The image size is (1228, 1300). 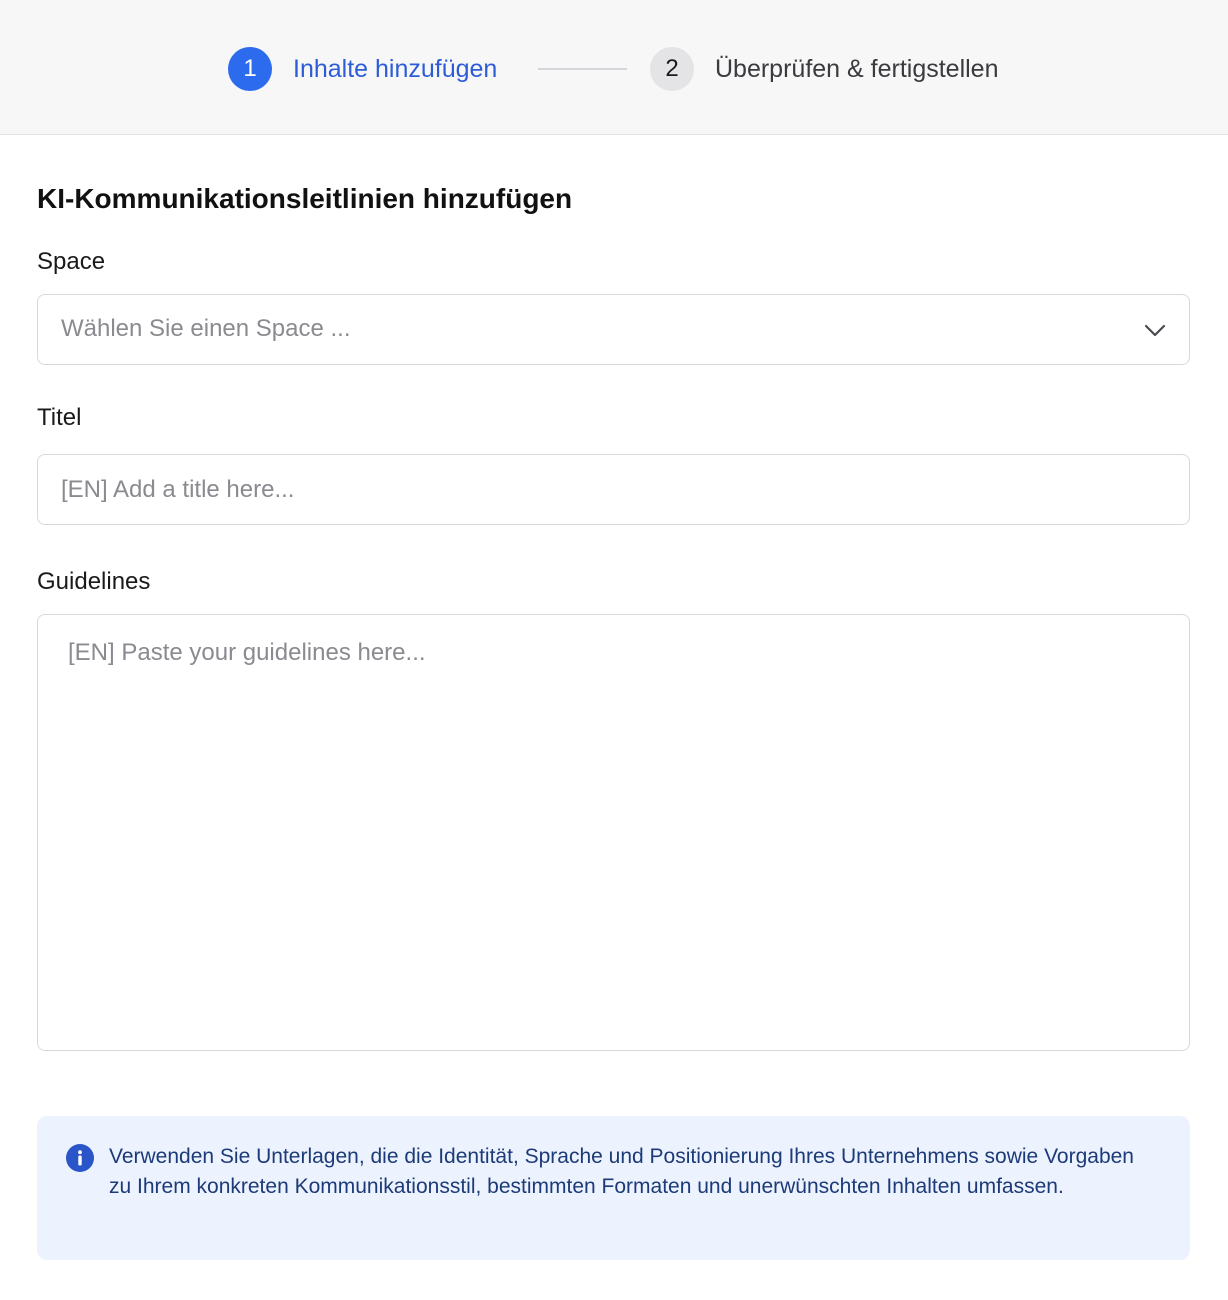 What do you see at coordinates (1155, 330) in the screenshot?
I see `chevron-down-icon` at bounding box center [1155, 330].